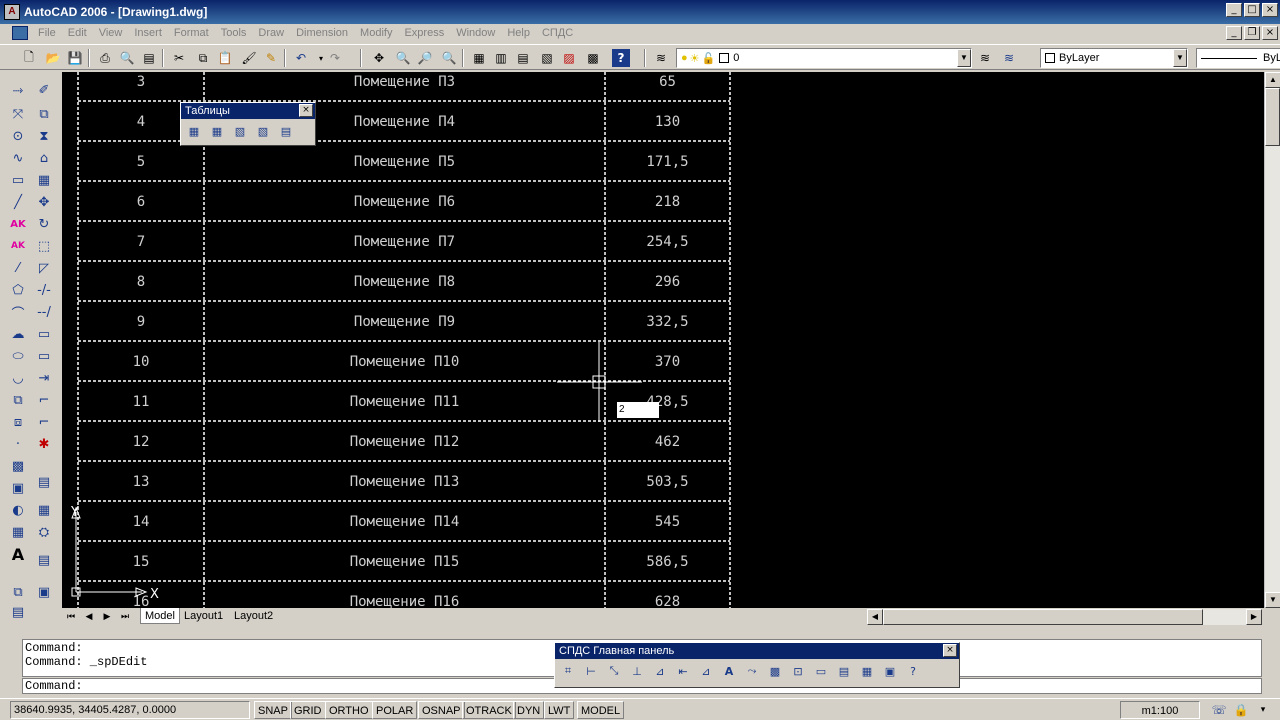 This screenshot has width=1280, height=720. What do you see at coordinates (479, 58) in the screenshot?
I see `properties-icon: ▦` at bounding box center [479, 58].